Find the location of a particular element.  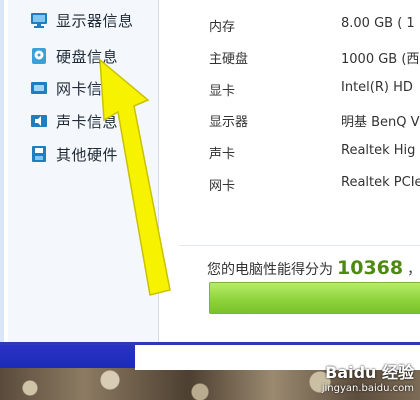

watermark: Baidu 经验 jingyan.baidu.com is located at coordinates (368, 376).